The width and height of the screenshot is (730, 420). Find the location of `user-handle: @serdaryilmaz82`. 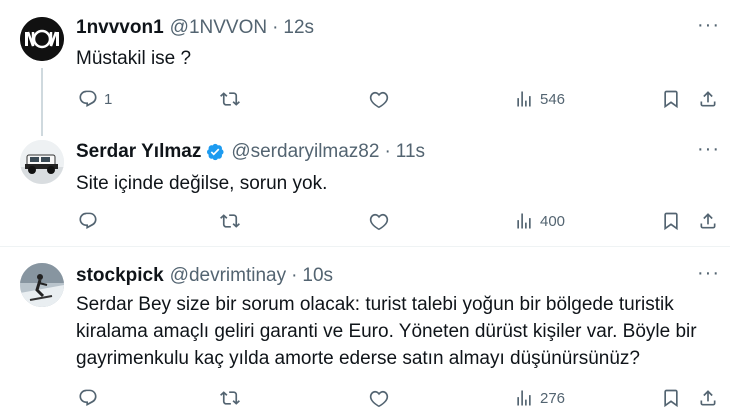

user-handle: @serdaryilmaz82 is located at coordinates (305, 152).